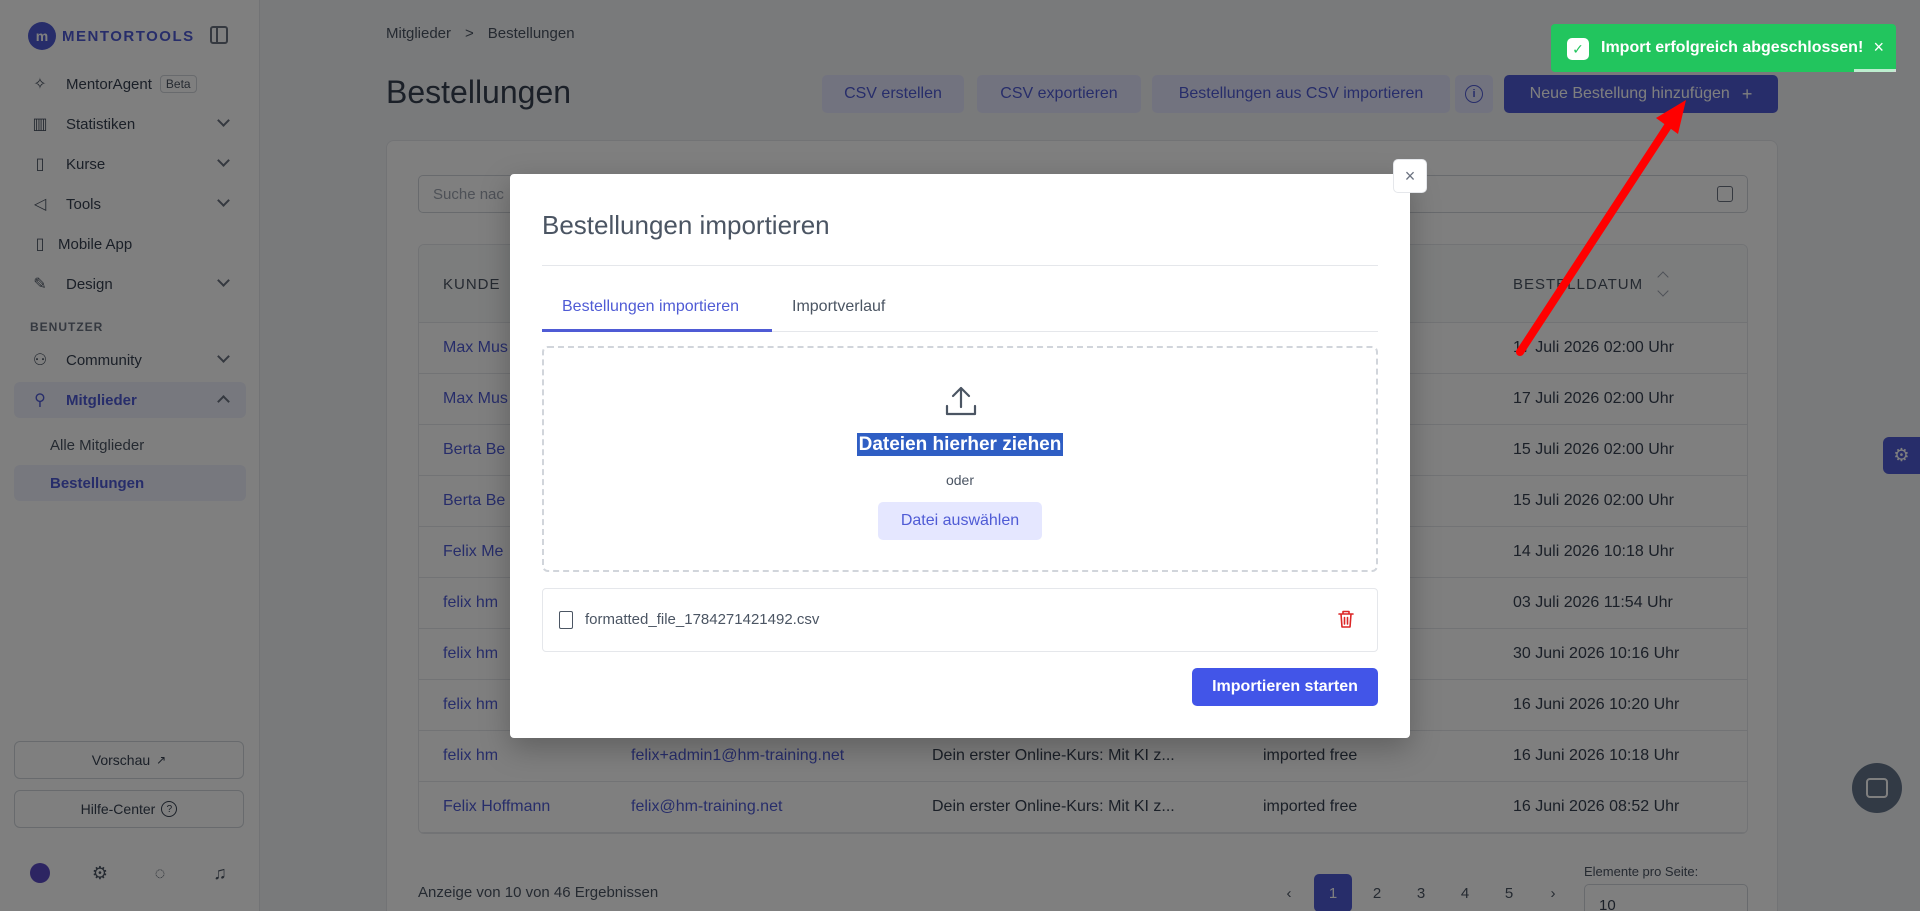 The width and height of the screenshot is (1920, 911). I want to click on tab-bestellungen-importieren: Bestellungen importieren, so click(650, 307).